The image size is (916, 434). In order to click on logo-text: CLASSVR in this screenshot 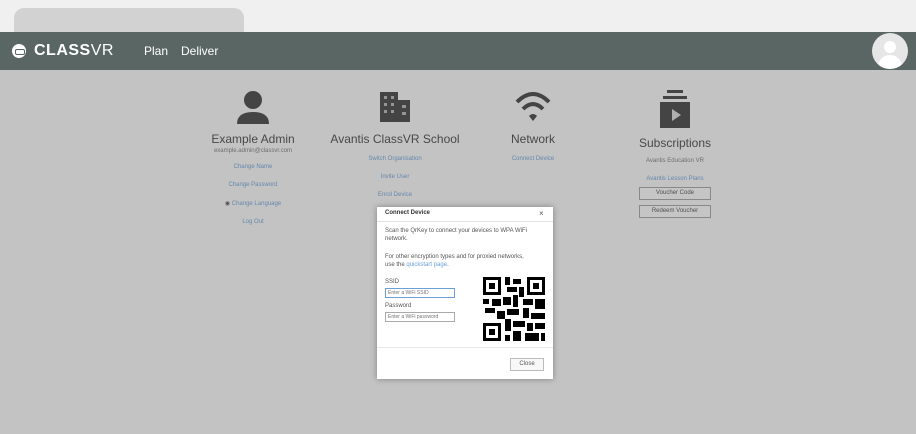, I will do `click(74, 50)`.